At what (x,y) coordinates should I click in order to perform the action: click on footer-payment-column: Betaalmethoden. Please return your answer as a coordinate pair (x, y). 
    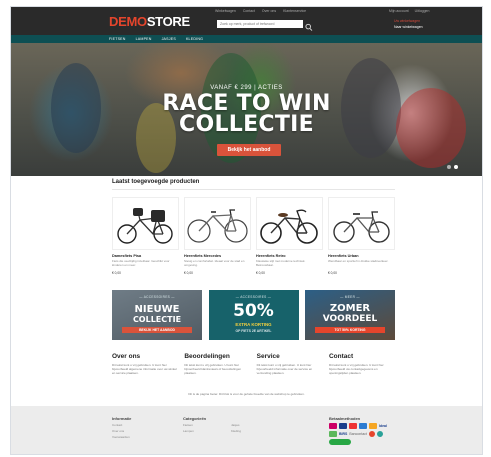
    Looking at the image, I should click on (344, 418).